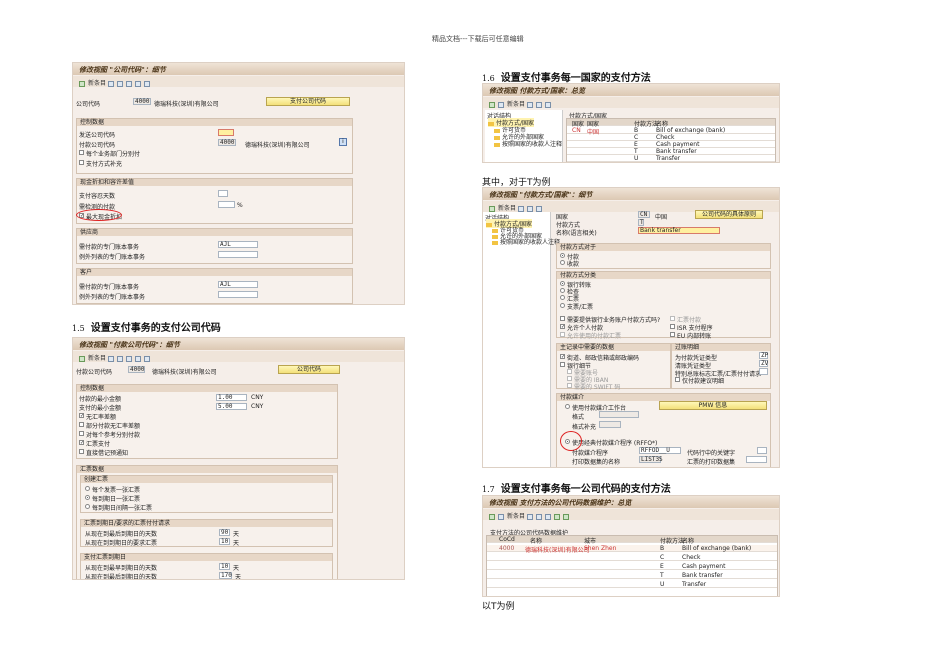  Describe the element at coordinates (671, 131) in the screenshot. I see `table-row: CN 中国 B Bill of exchange (bank)` at that location.